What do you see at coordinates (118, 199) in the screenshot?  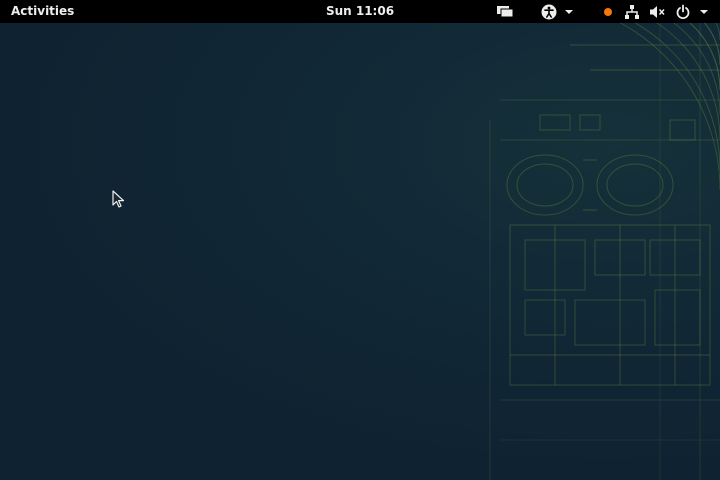 I see `mouse-pointer-icon` at bounding box center [118, 199].